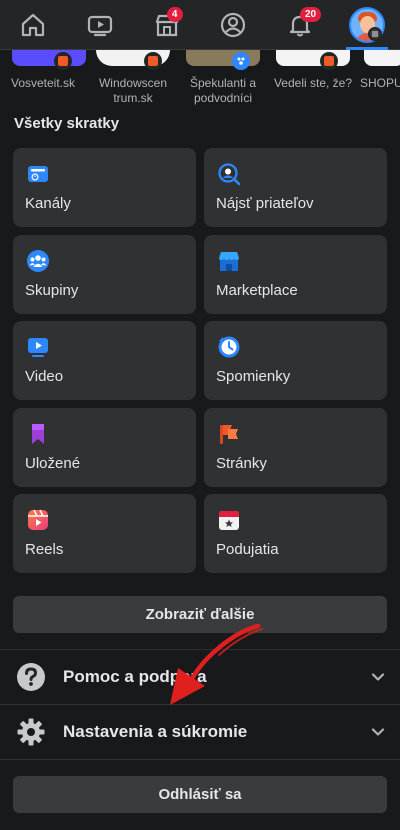 This screenshot has height=830, width=400. I want to click on shortcut-groups: Skupiny, so click(104, 274).